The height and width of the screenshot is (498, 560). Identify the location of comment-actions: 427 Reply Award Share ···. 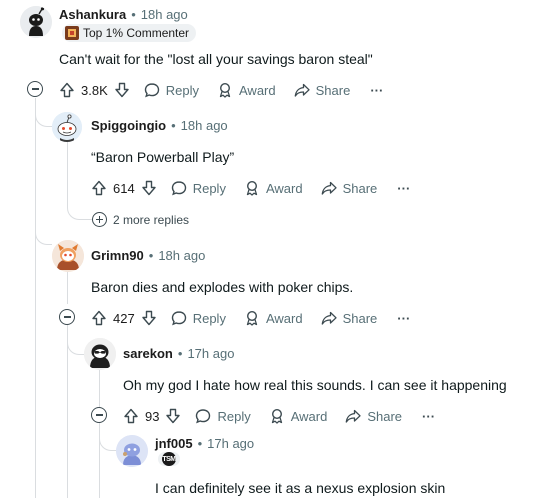
(250, 318).